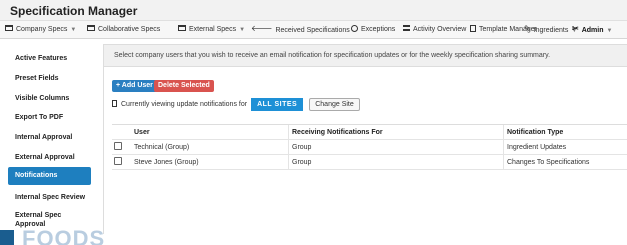  I want to click on sidebar-item-external-spec-approval: External Spec Approval, so click(43, 220).